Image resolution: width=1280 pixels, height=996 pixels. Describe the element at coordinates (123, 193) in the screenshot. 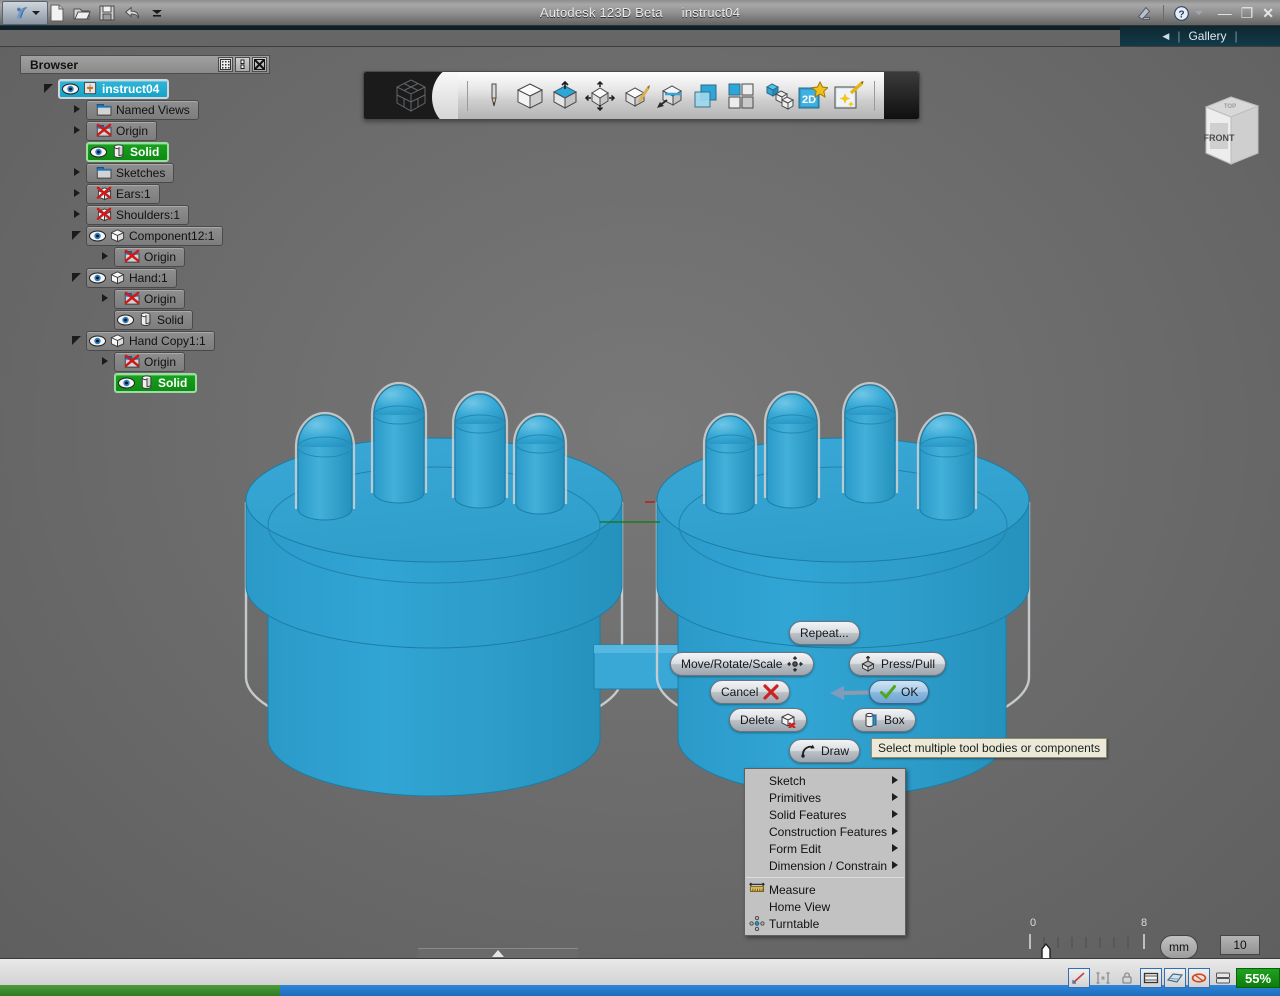

I see `tree-item-pill: Ears:1` at that location.